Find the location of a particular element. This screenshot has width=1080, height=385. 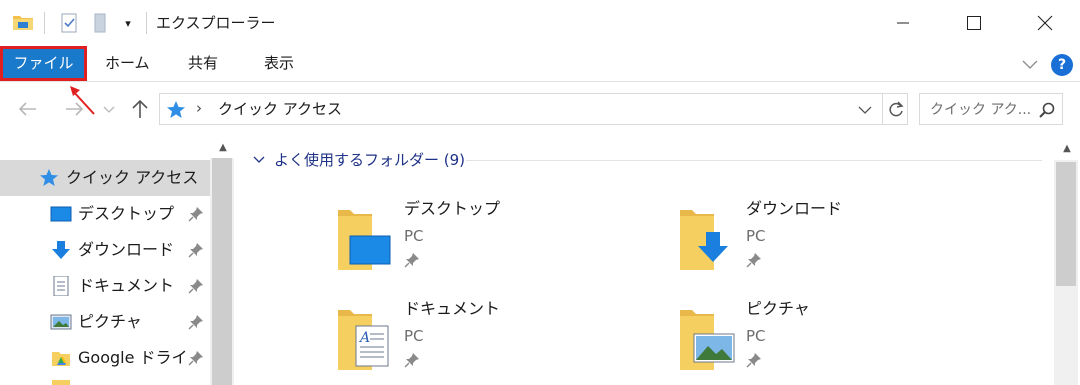

sidebar-item-label: ピクチャ is located at coordinates (110, 321).